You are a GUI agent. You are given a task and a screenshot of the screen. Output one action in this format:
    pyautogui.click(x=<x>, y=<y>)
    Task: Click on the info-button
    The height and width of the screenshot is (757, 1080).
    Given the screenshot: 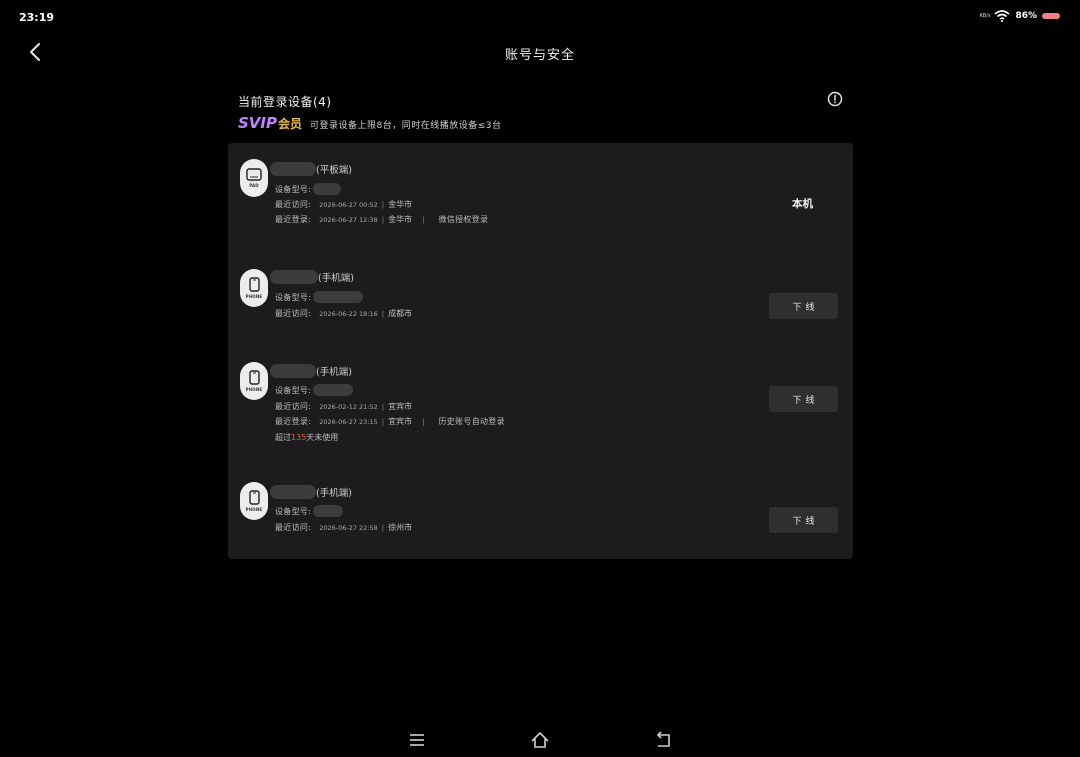 What is the action you would take?
    pyautogui.click(x=835, y=99)
    